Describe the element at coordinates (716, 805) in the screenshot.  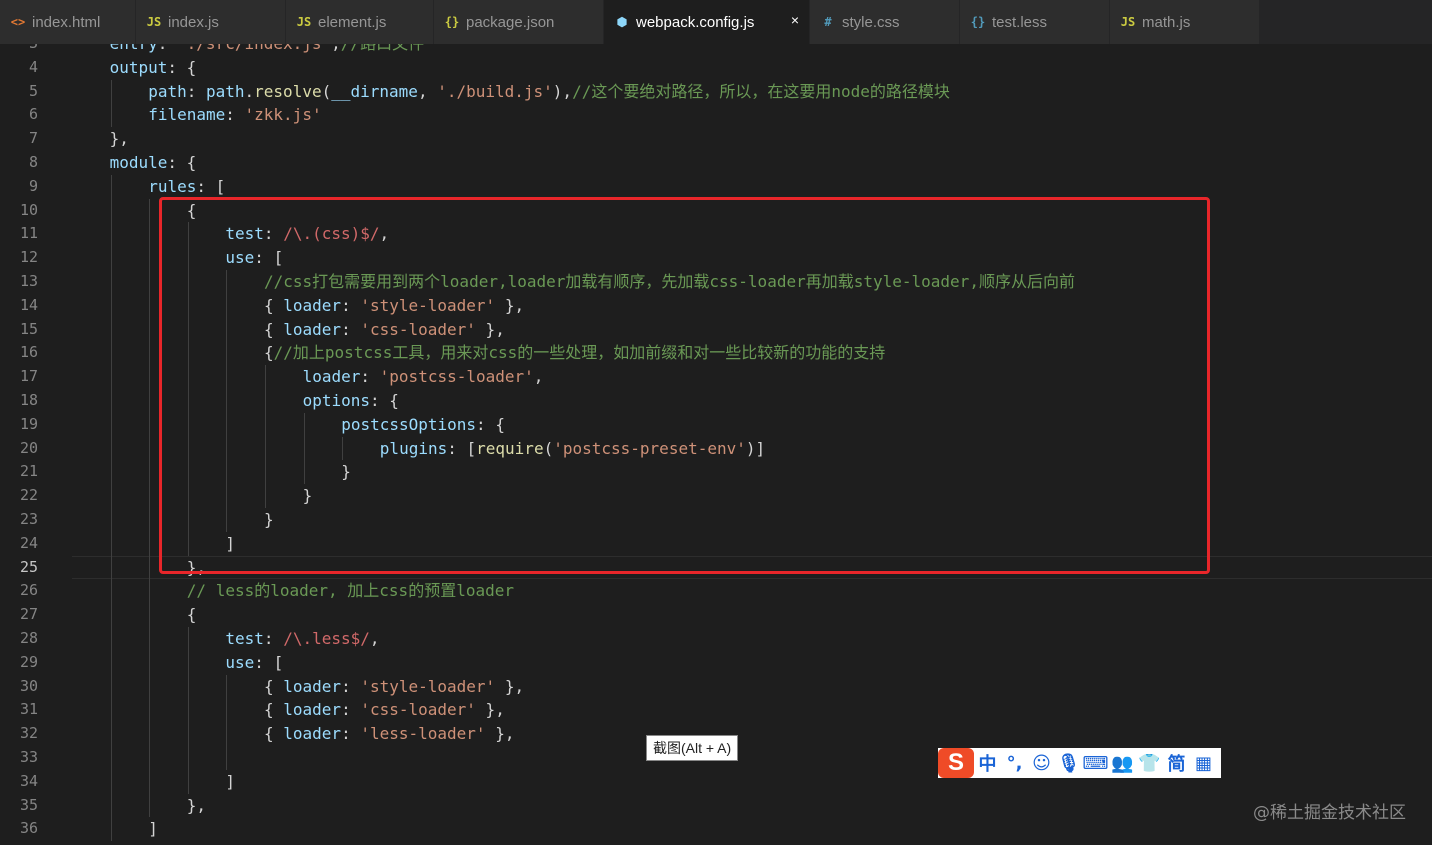
I see `code-line: 35},` at that location.